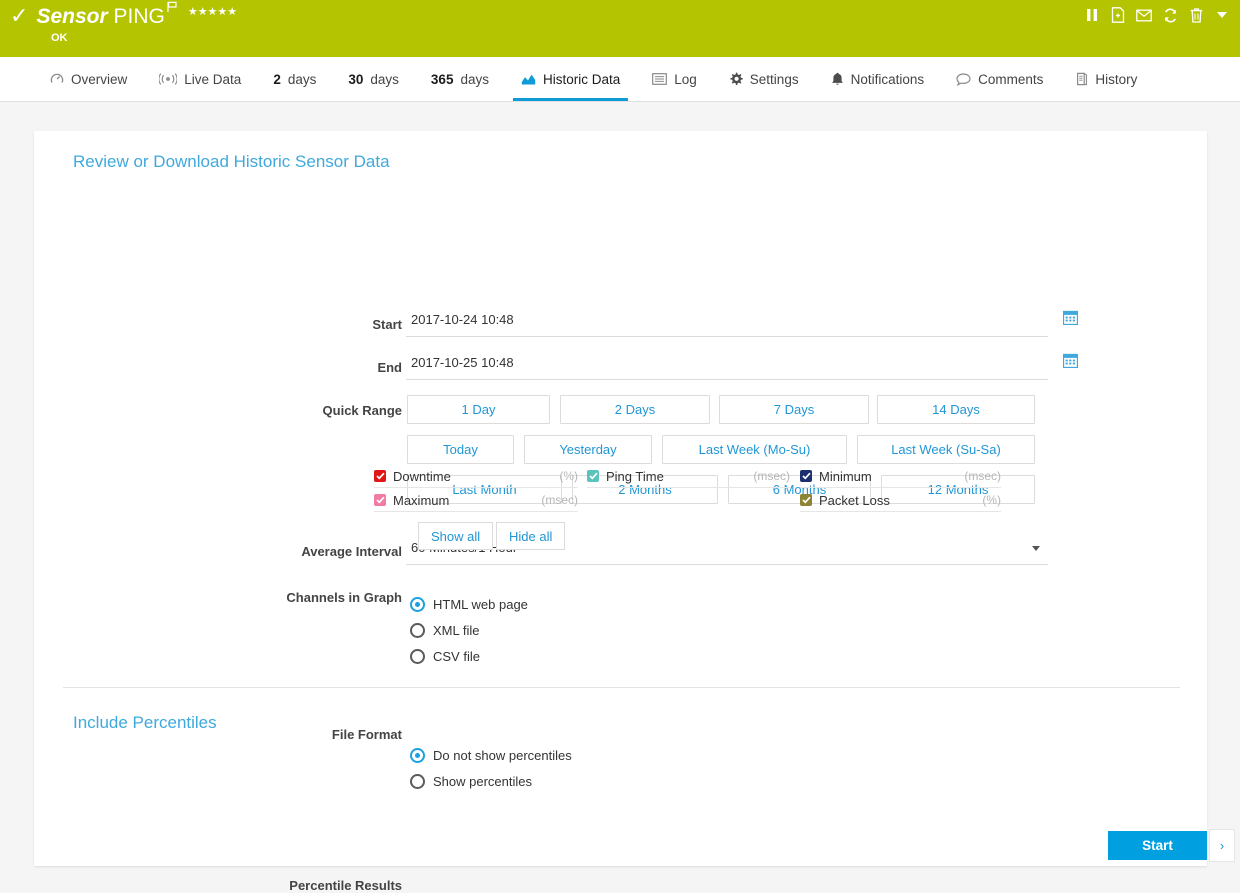  Describe the element at coordinates (456, 630) in the screenshot. I see `file-format-option-label-xml-file: XML file` at that location.